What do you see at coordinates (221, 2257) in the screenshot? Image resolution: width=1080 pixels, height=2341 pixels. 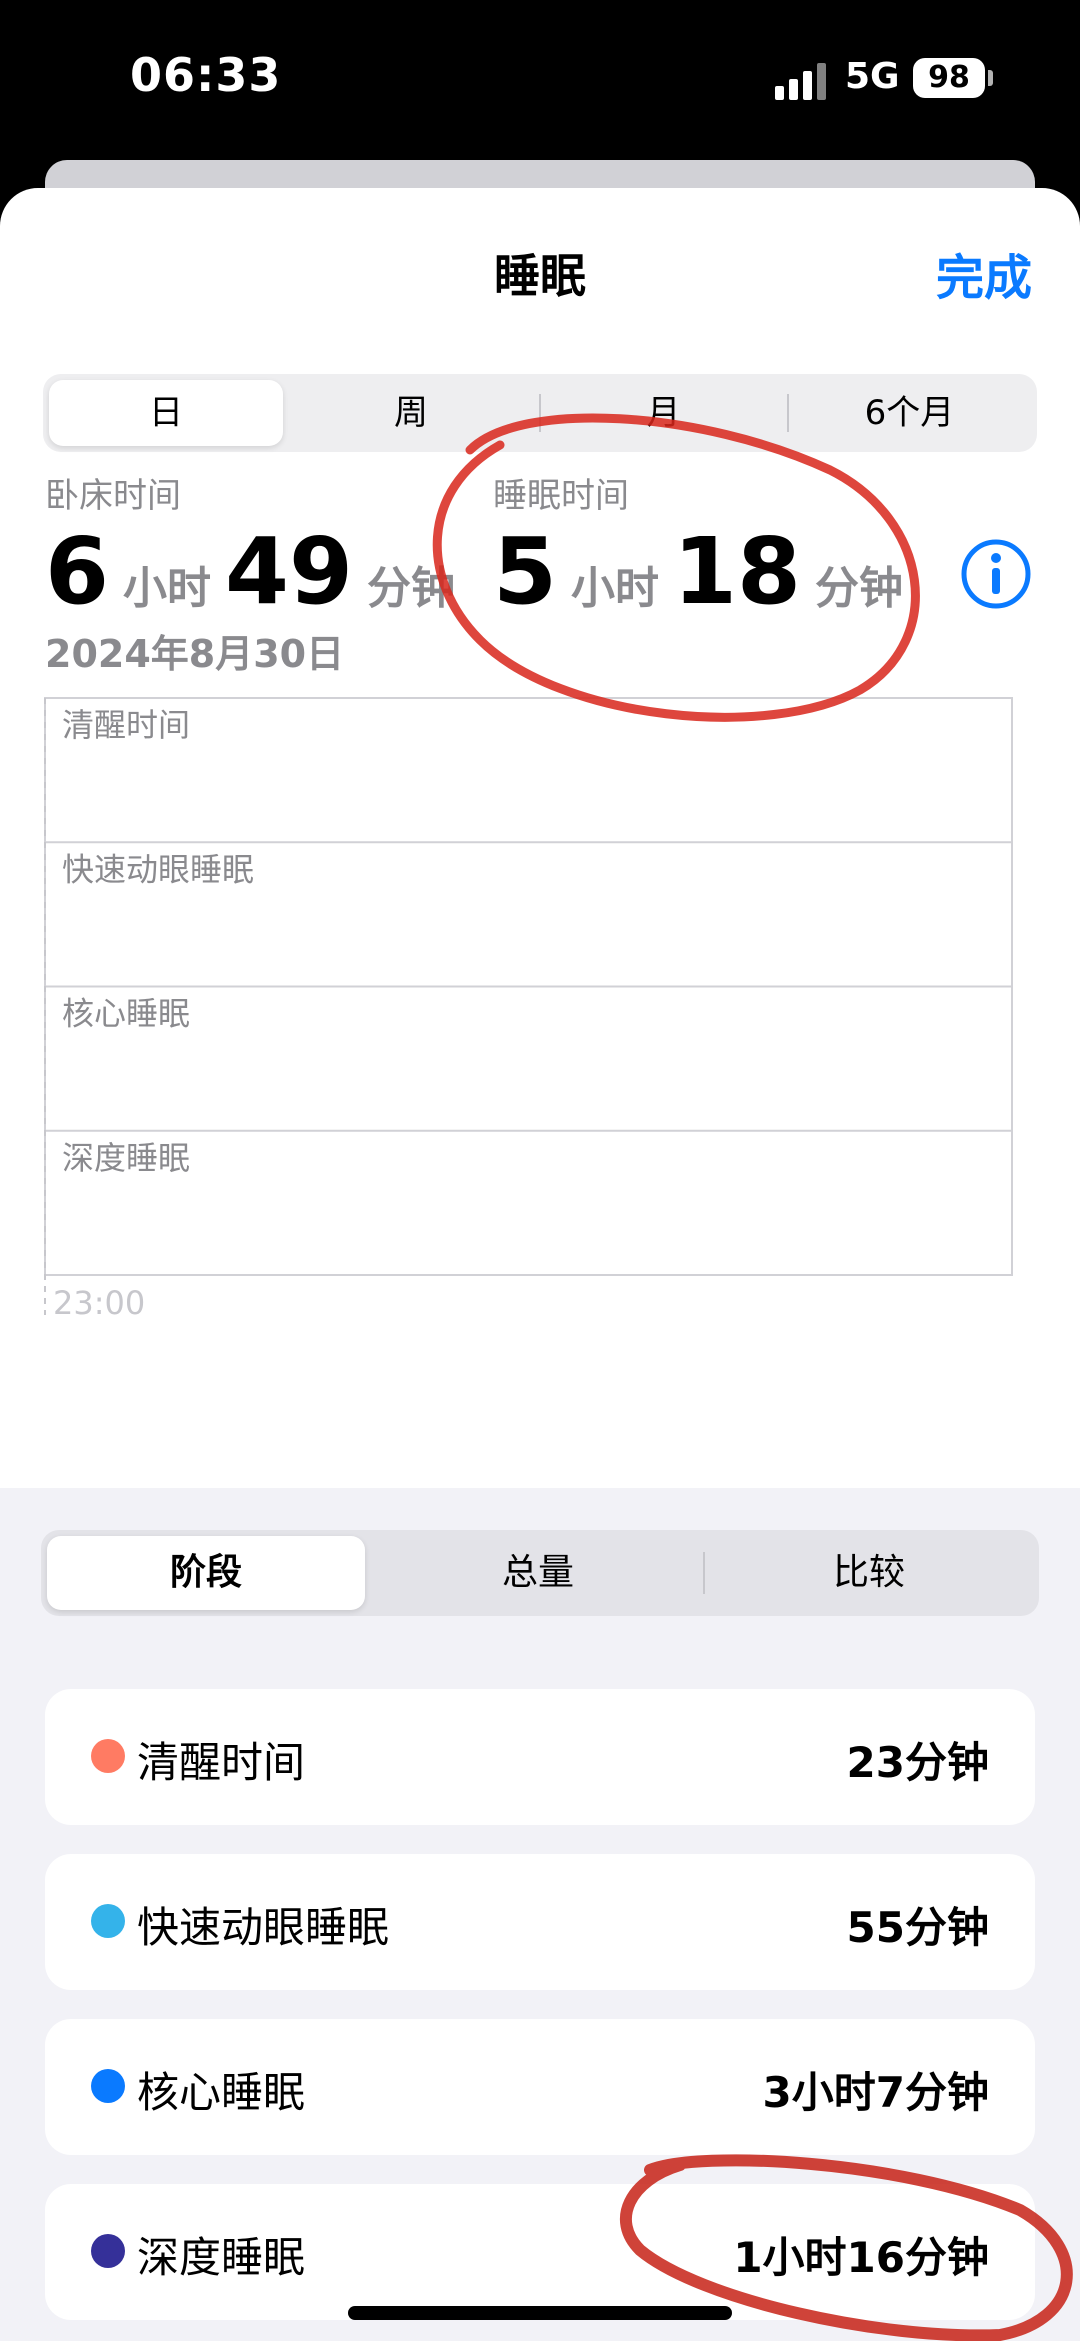 I see `legend-label: 深度睡眠` at bounding box center [221, 2257].